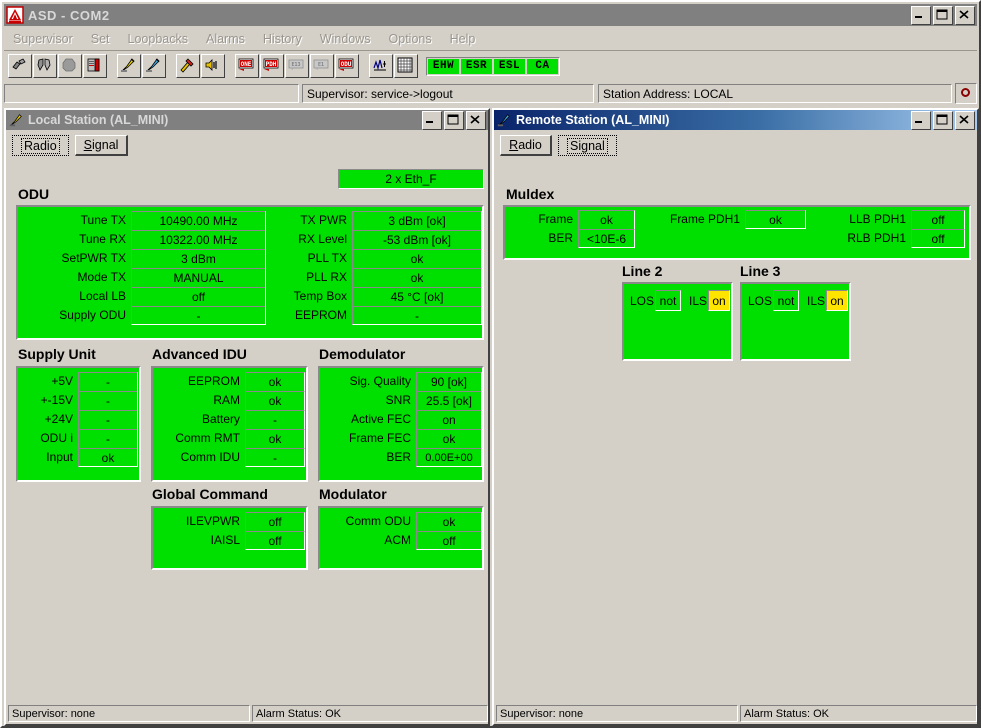  What do you see at coordinates (965, 120) in the screenshot?
I see `remote-close-button` at bounding box center [965, 120].